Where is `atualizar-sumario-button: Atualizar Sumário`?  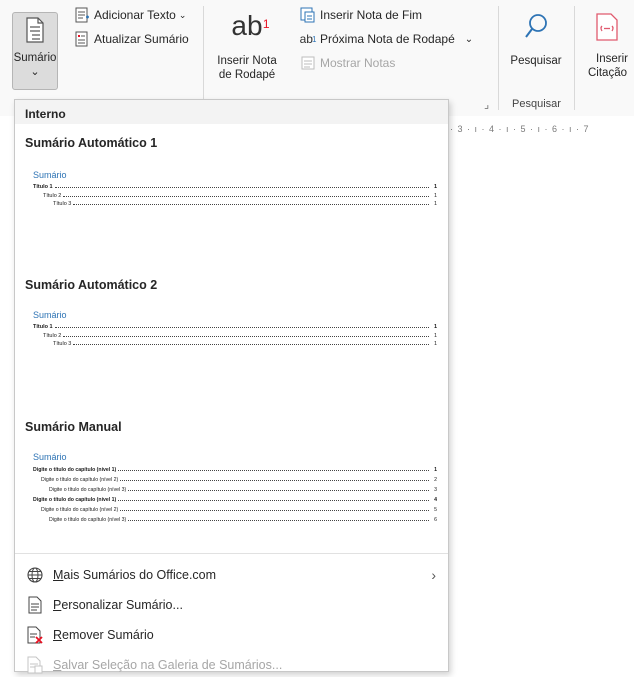 atualizar-sumario-button: Atualizar Sumário is located at coordinates (131, 39).